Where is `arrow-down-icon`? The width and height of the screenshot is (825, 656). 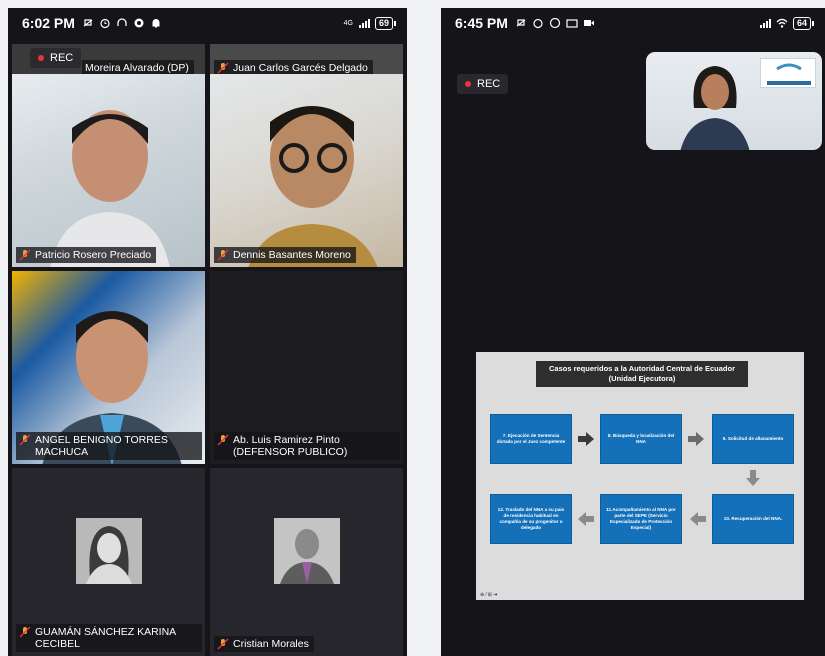
arrow-down-icon is located at coordinates (753, 478).